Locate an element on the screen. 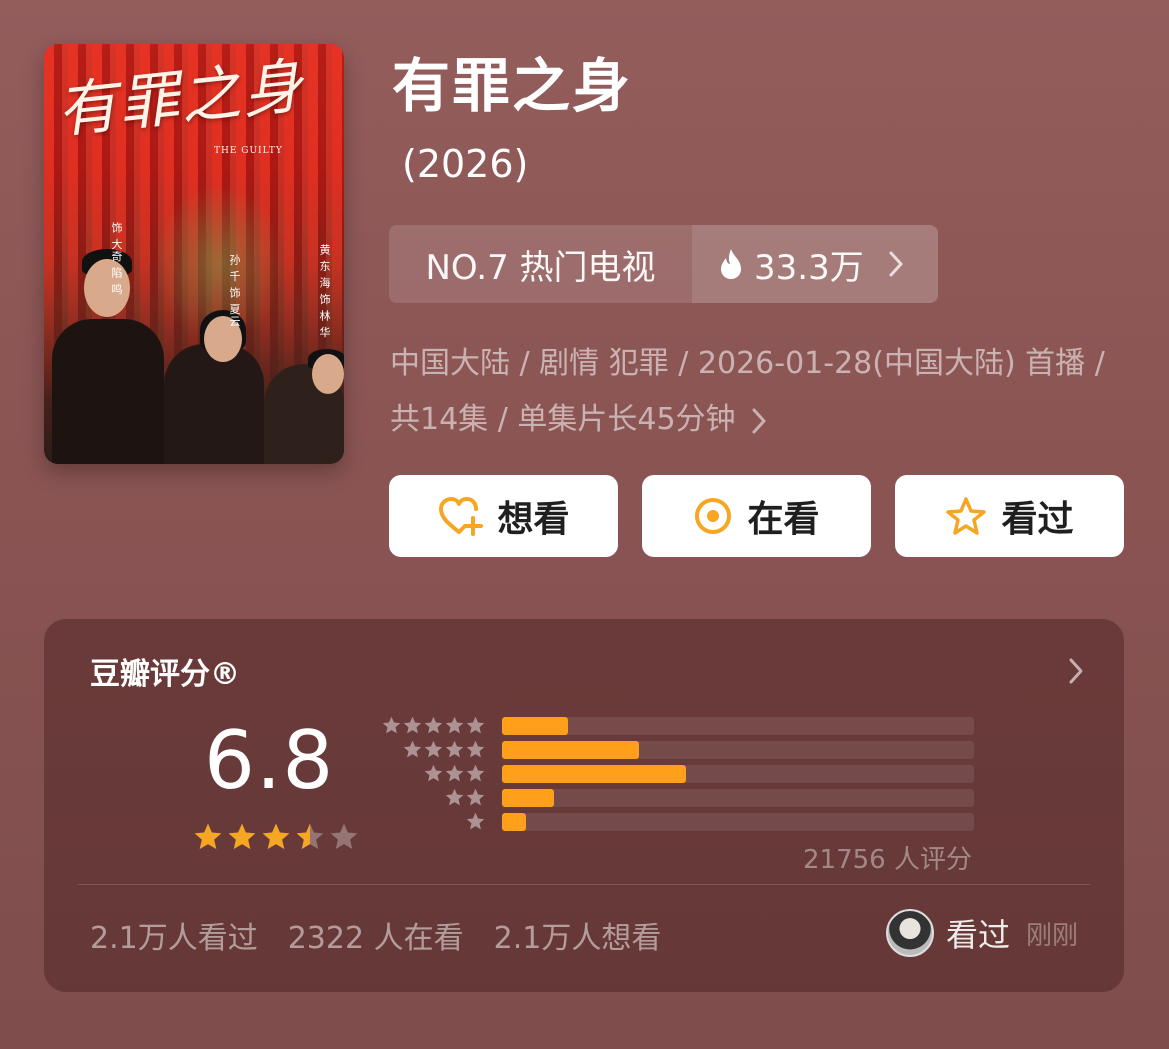 The image size is (1169, 1049). distribution-row-4-star is located at coordinates (678, 749).